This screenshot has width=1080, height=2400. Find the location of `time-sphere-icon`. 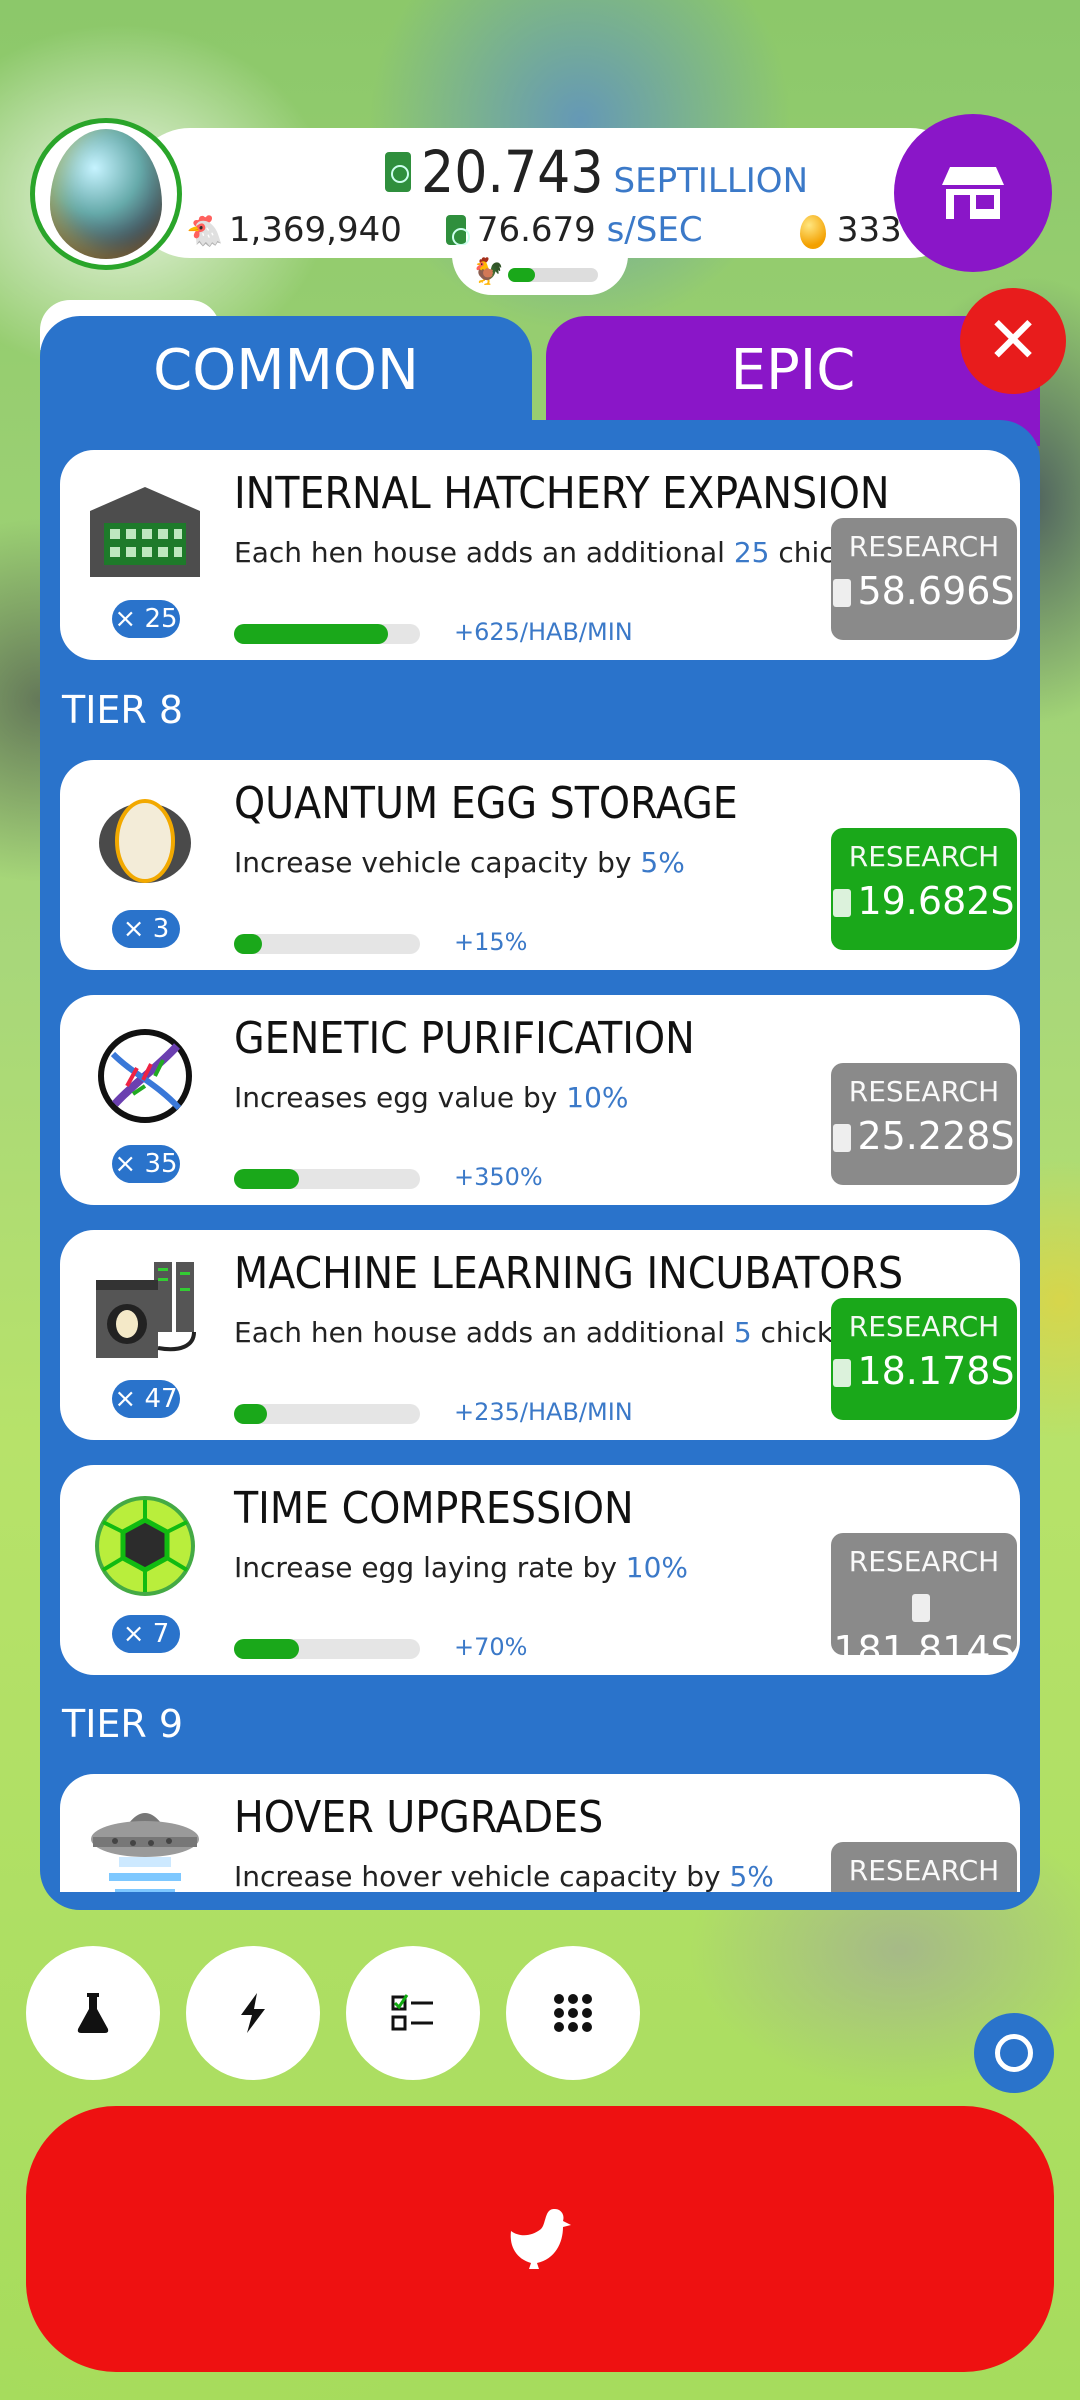

time-sphere-icon is located at coordinates (145, 1546).